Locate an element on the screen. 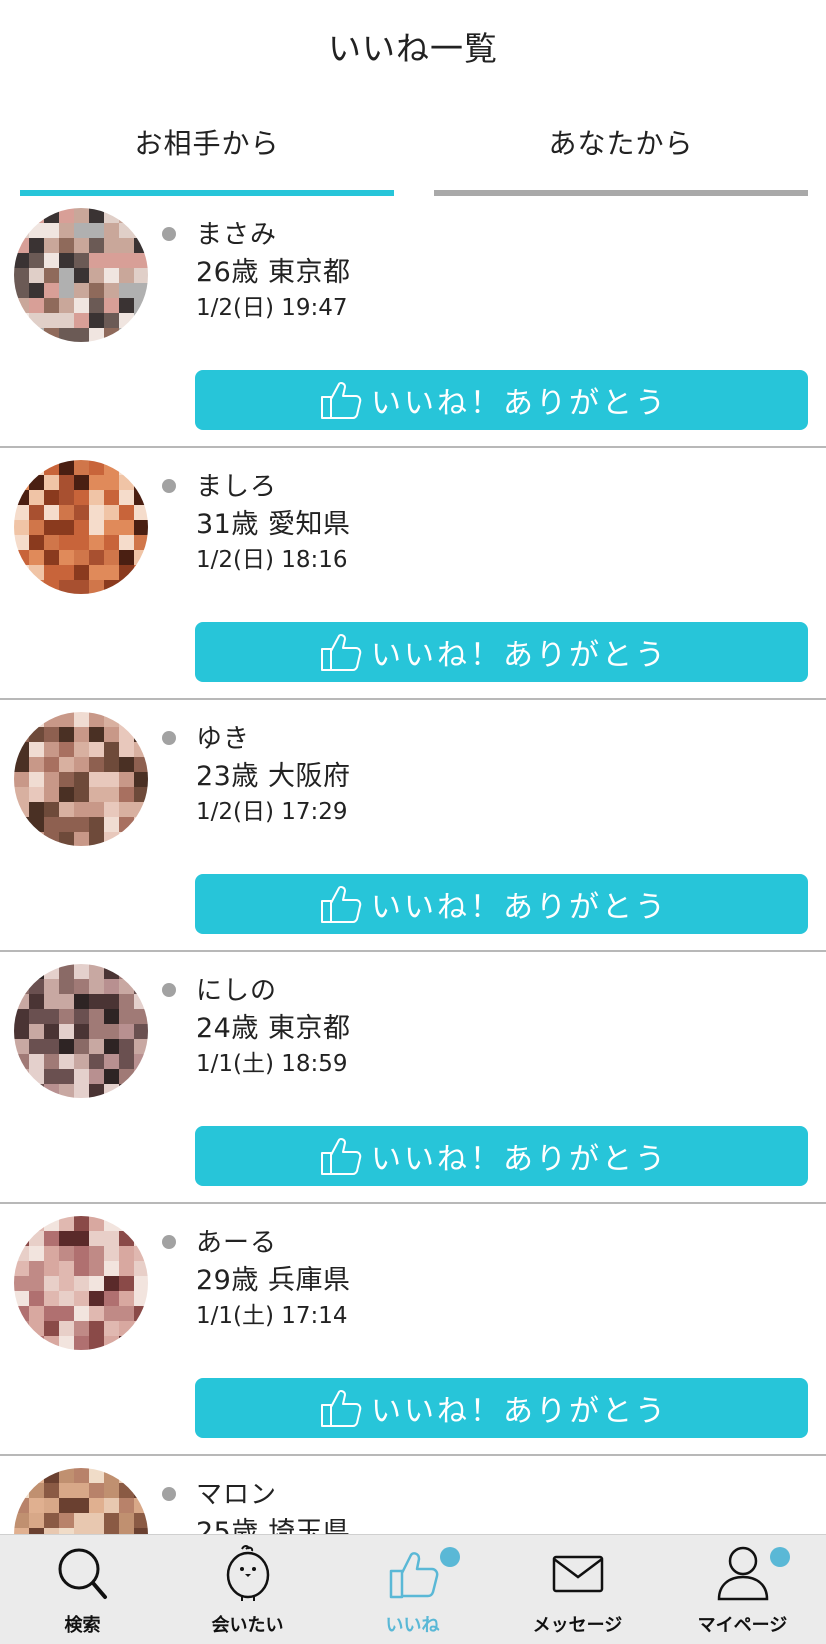  nav-item-mypage: マイページ is located at coordinates (742, 1589).